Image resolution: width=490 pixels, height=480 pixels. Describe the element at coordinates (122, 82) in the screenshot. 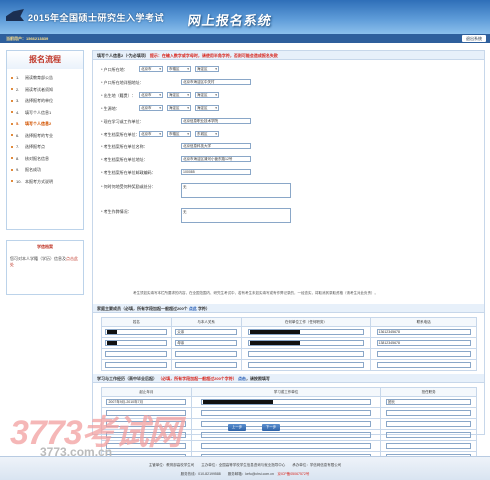

I see `form-label: * 户口所在地详细地址：` at that location.